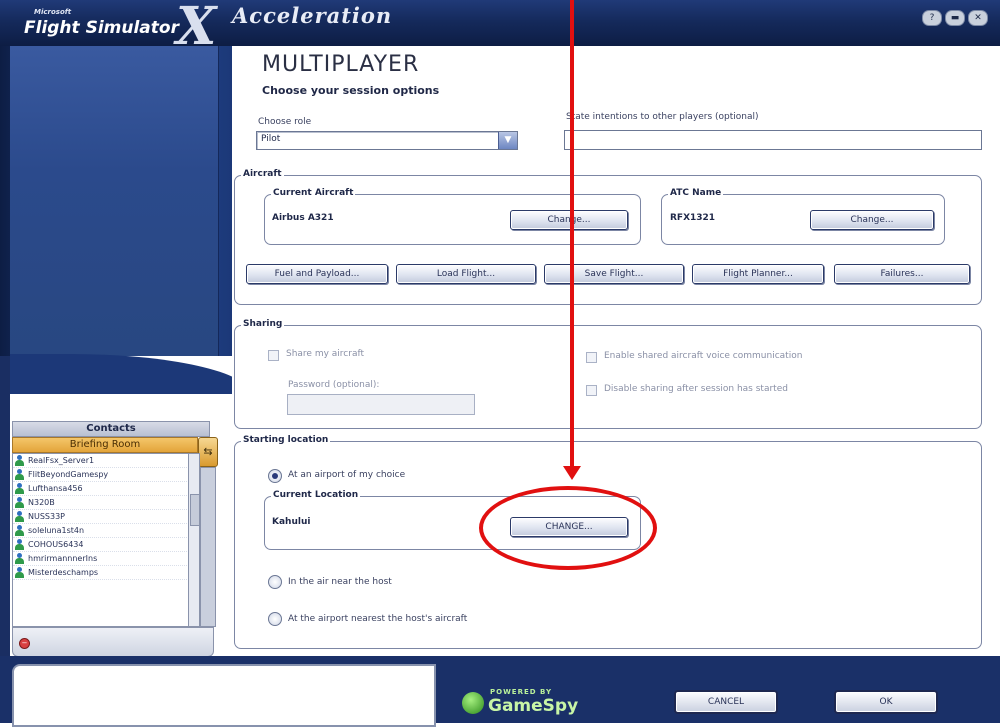  What do you see at coordinates (101, 545) in the screenshot?
I see `contact-item: COHOUS6434` at bounding box center [101, 545].